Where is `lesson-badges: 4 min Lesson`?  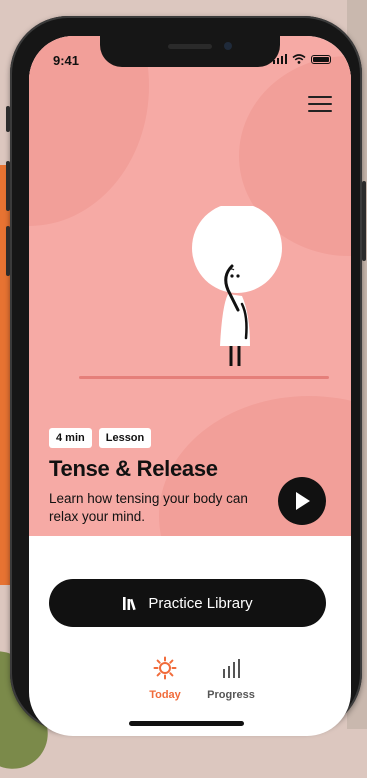 lesson-badges: 4 min Lesson is located at coordinates (100, 438).